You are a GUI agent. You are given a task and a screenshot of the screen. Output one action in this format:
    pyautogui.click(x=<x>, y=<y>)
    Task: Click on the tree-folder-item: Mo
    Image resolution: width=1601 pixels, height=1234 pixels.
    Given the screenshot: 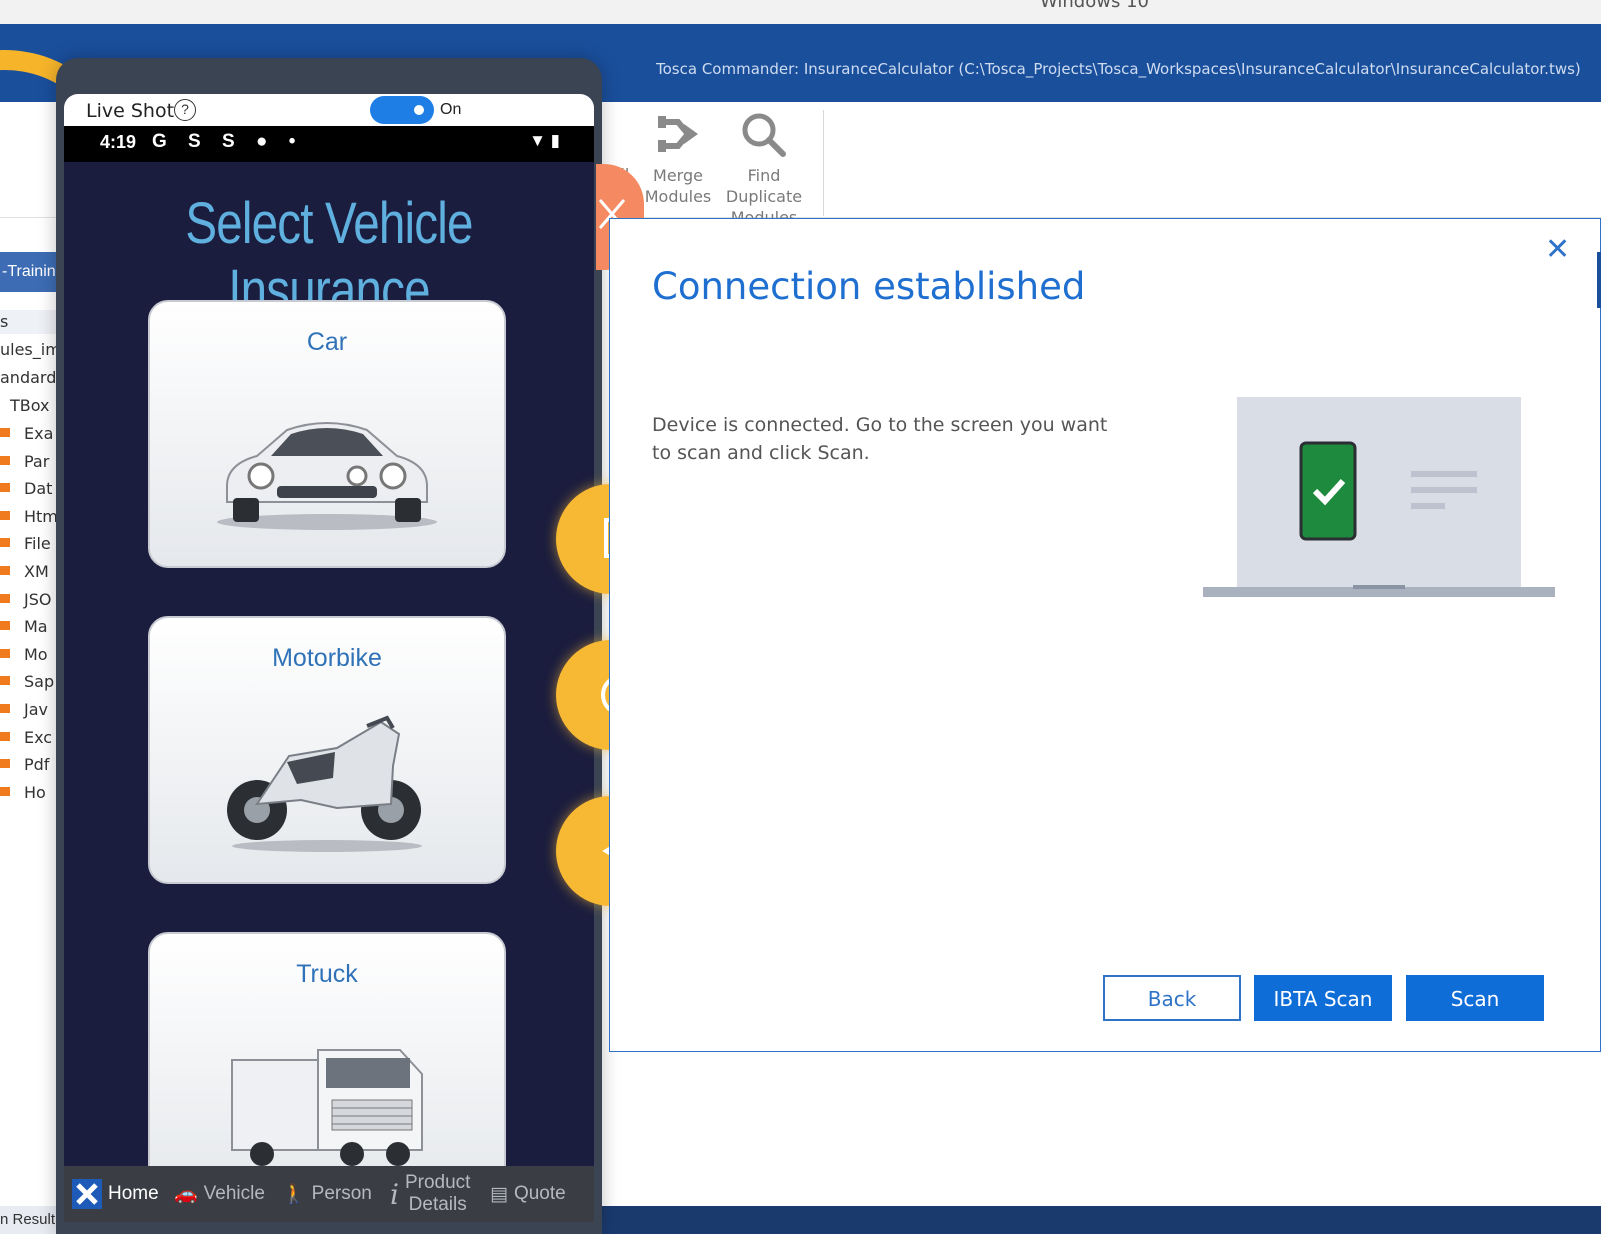 What is the action you would take?
    pyautogui.click(x=31, y=657)
    